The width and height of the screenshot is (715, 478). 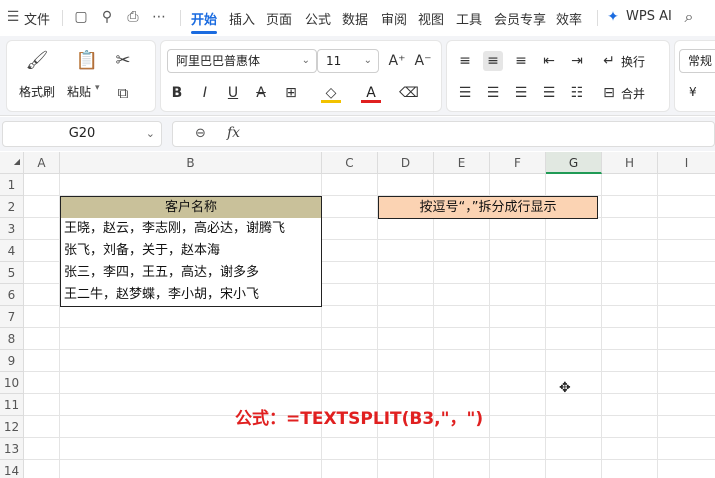 What do you see at coordinates (693, 92) in the screenshot?
I see `currency-button: ¥` at bounding box center [693, 92].